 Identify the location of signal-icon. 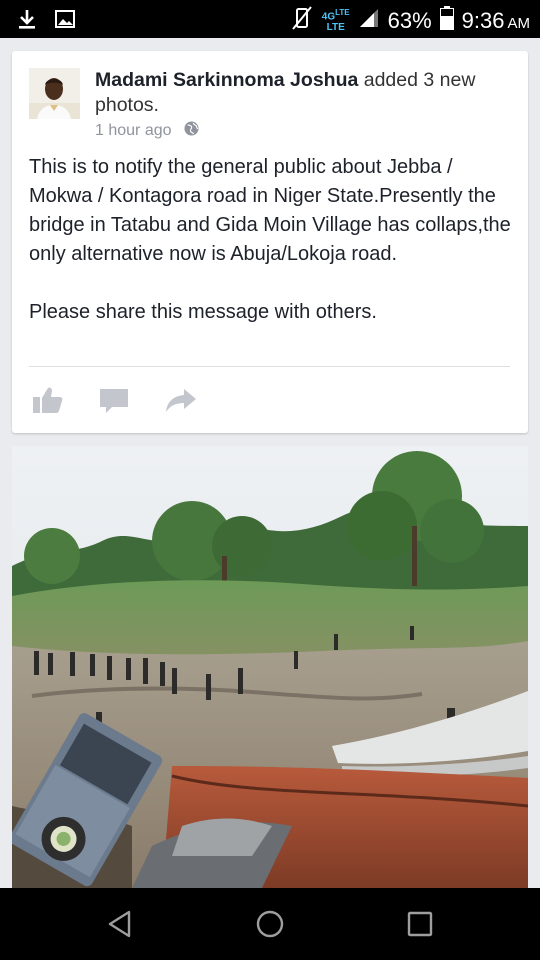
(369, 20).